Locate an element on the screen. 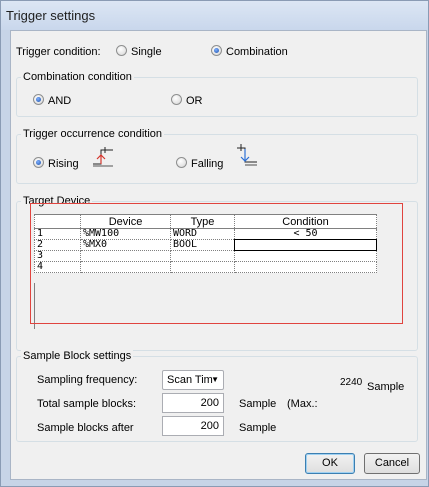  rising-edge-icon is located at coordinates (103, 157).